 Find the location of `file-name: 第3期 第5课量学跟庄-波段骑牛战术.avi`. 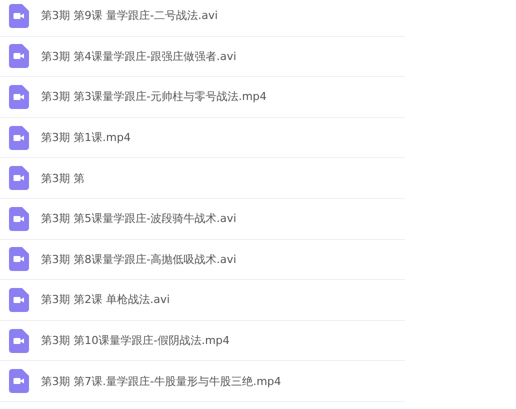

file-name: 第3期 第5课量学跟庄-波段骑牛战术.avi is located at coordinates (138, 218).